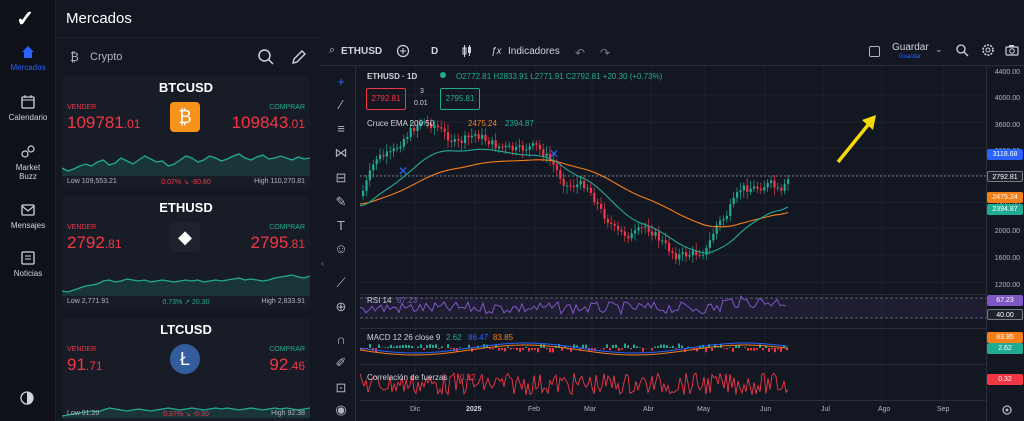 Image resolution: width=1024 pixels, height=421 pixels. What do you see at coordinates (580, 53) in the screenshot?
I see `undo-icon: ↶` at bounding box center [580, 53].